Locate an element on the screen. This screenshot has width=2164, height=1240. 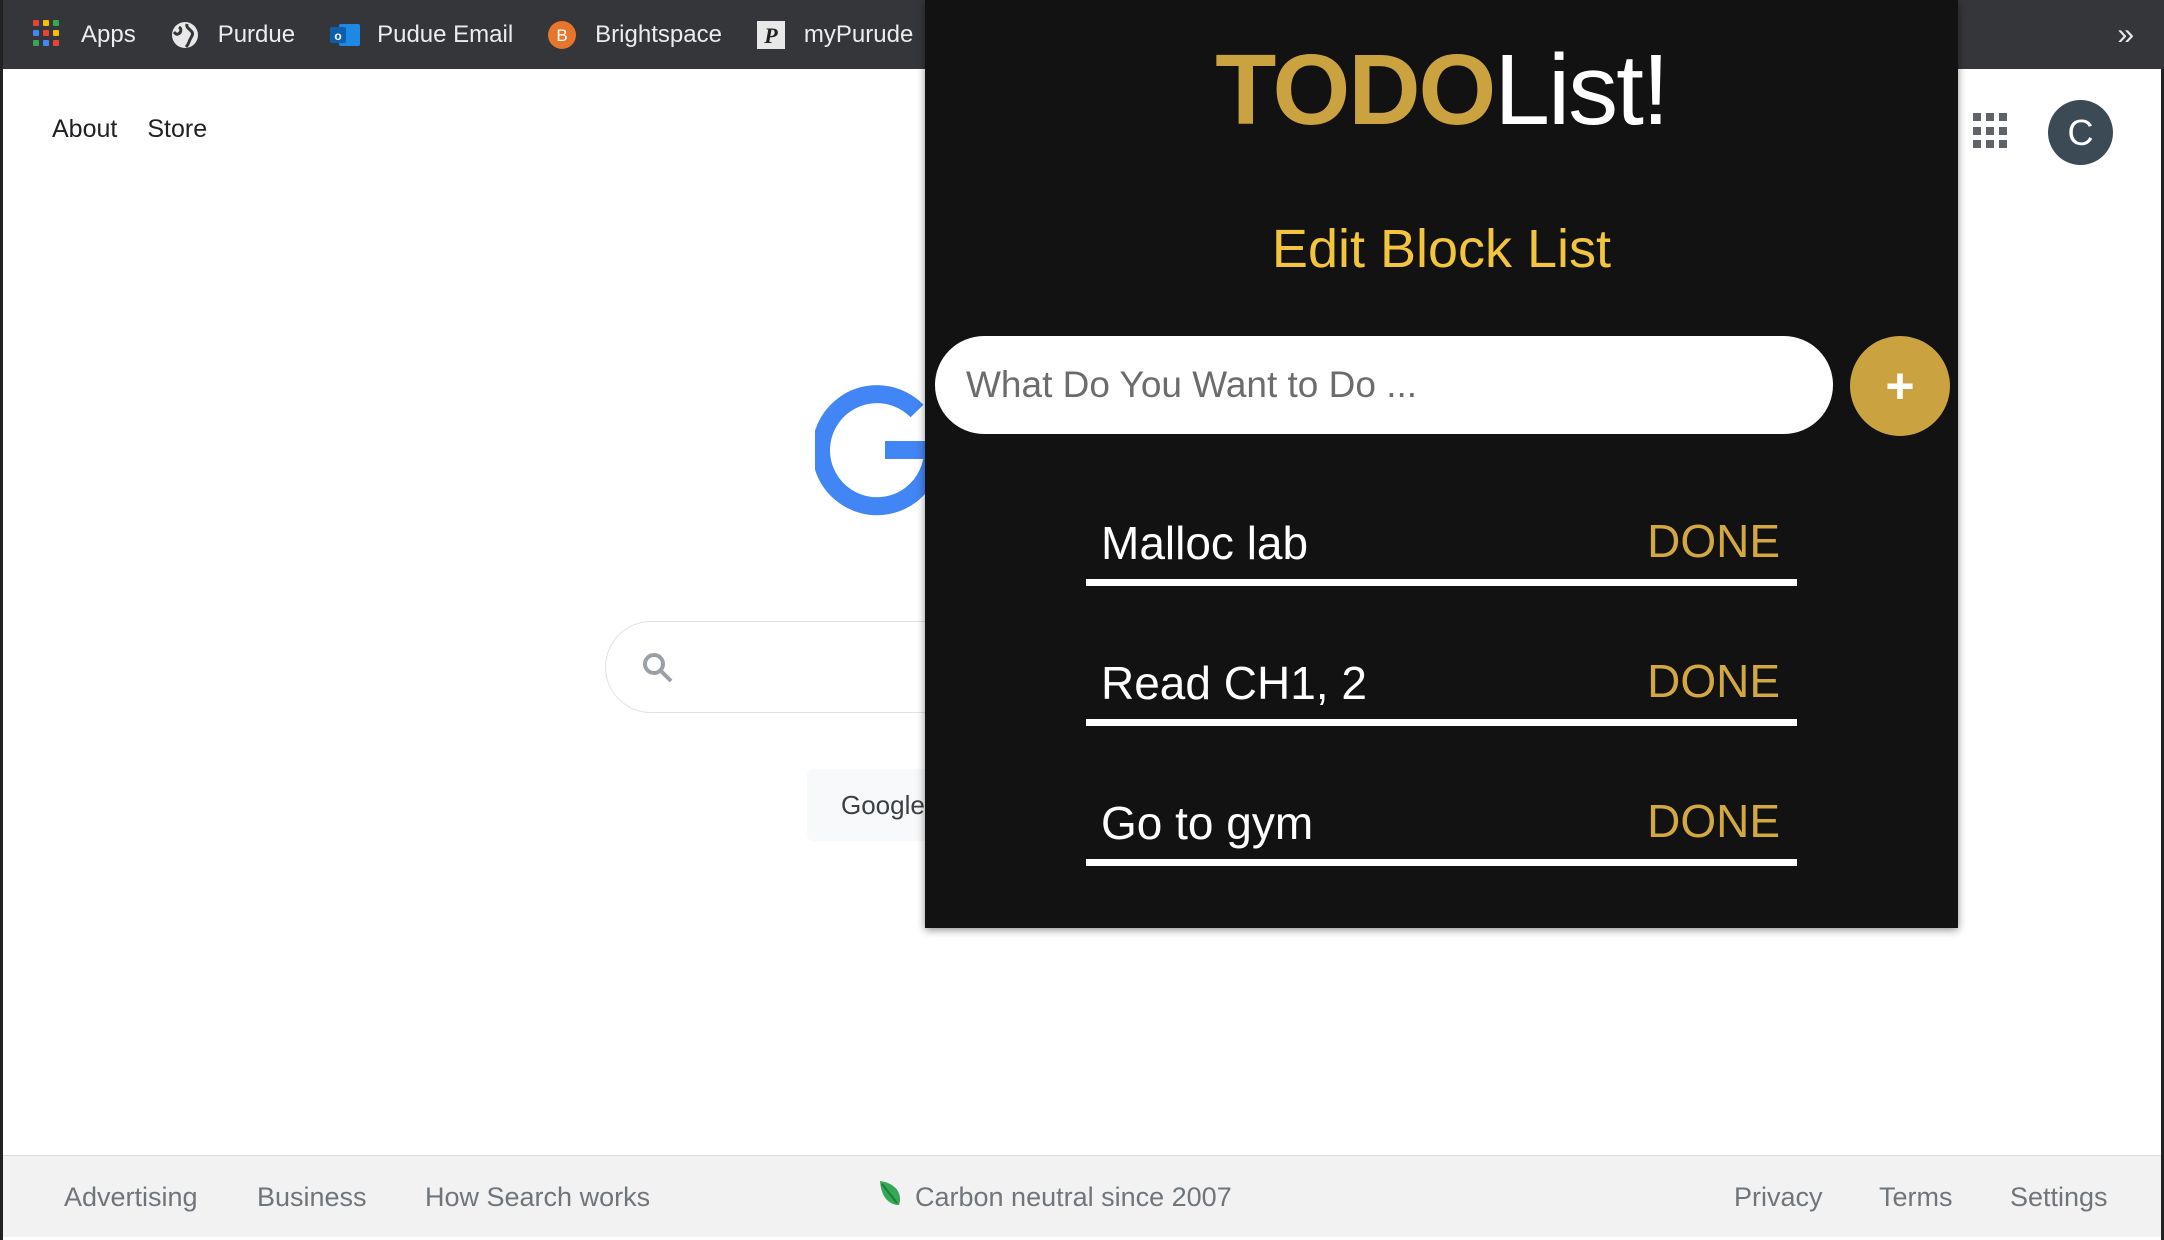
bookmark-purdue-email: o Pudue Email is located at coordinates (421, 34).